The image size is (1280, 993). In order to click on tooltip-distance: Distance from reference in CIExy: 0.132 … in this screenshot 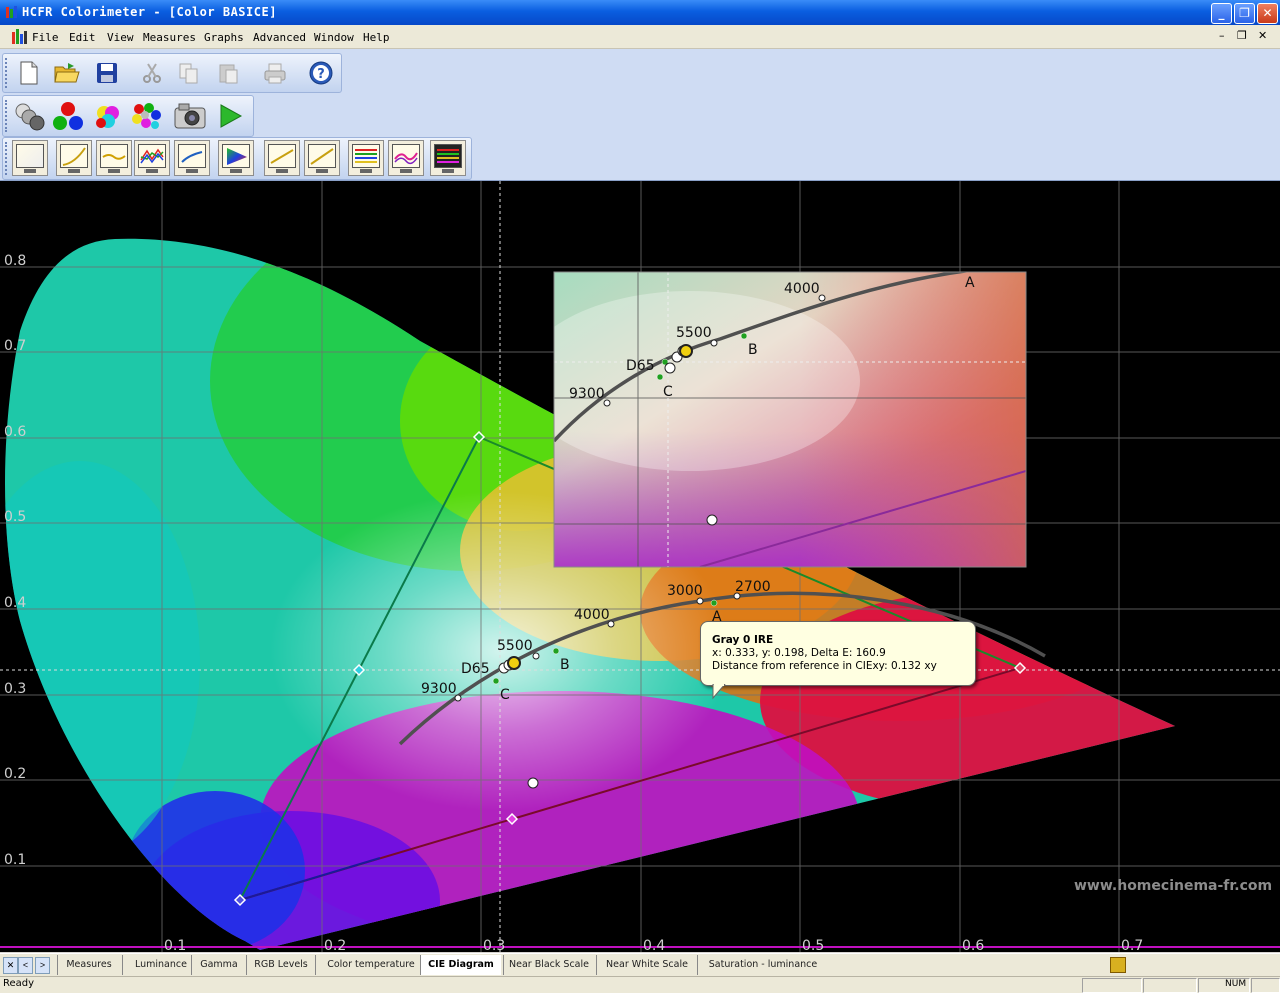, I will do `click(824, 666)`.